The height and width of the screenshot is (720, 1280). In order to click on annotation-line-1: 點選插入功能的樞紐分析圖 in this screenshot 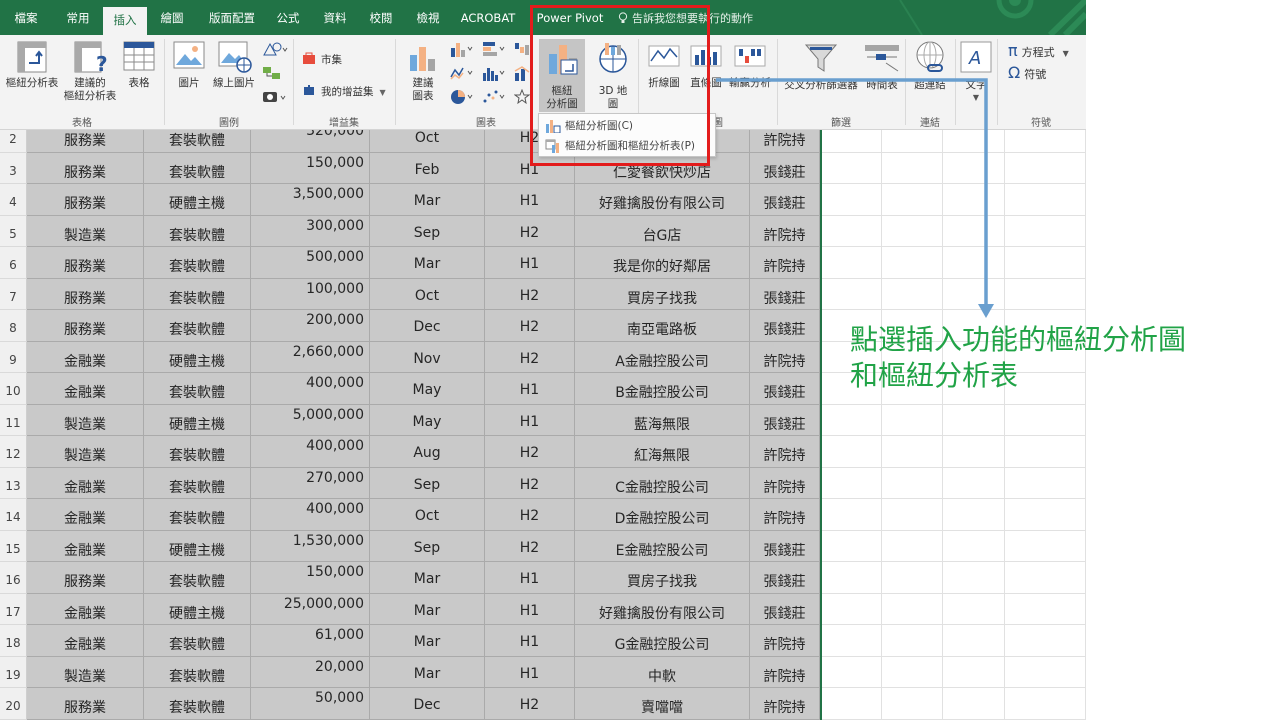, I will do `click(1018, 339)`.